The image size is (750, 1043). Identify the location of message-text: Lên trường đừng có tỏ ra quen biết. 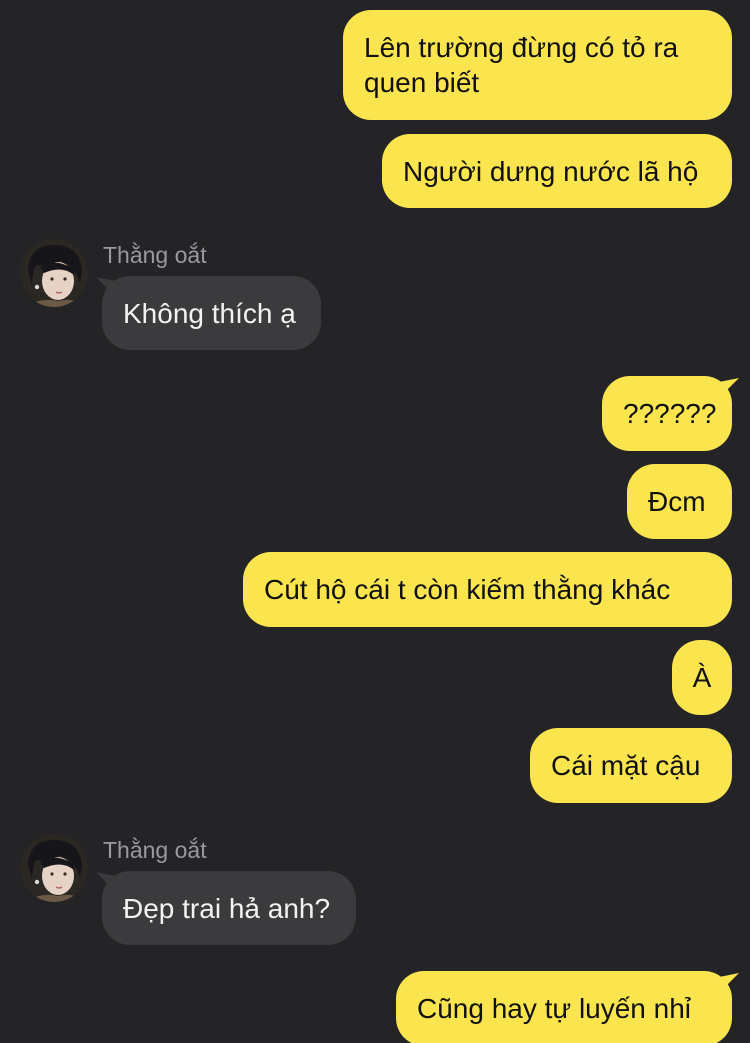
(521, 65).